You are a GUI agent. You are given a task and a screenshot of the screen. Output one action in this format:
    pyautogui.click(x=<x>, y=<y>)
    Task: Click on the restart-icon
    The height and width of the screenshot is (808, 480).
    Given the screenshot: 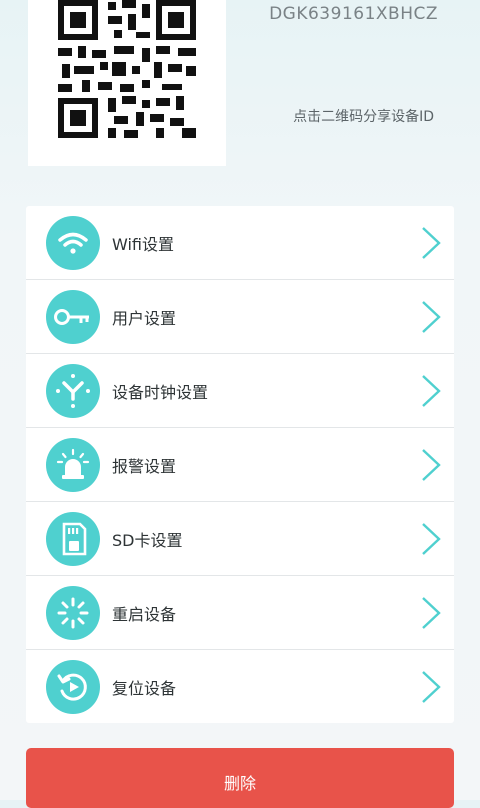 What is the action you would take?
    pyautogui.click(x=73, y=612)
    